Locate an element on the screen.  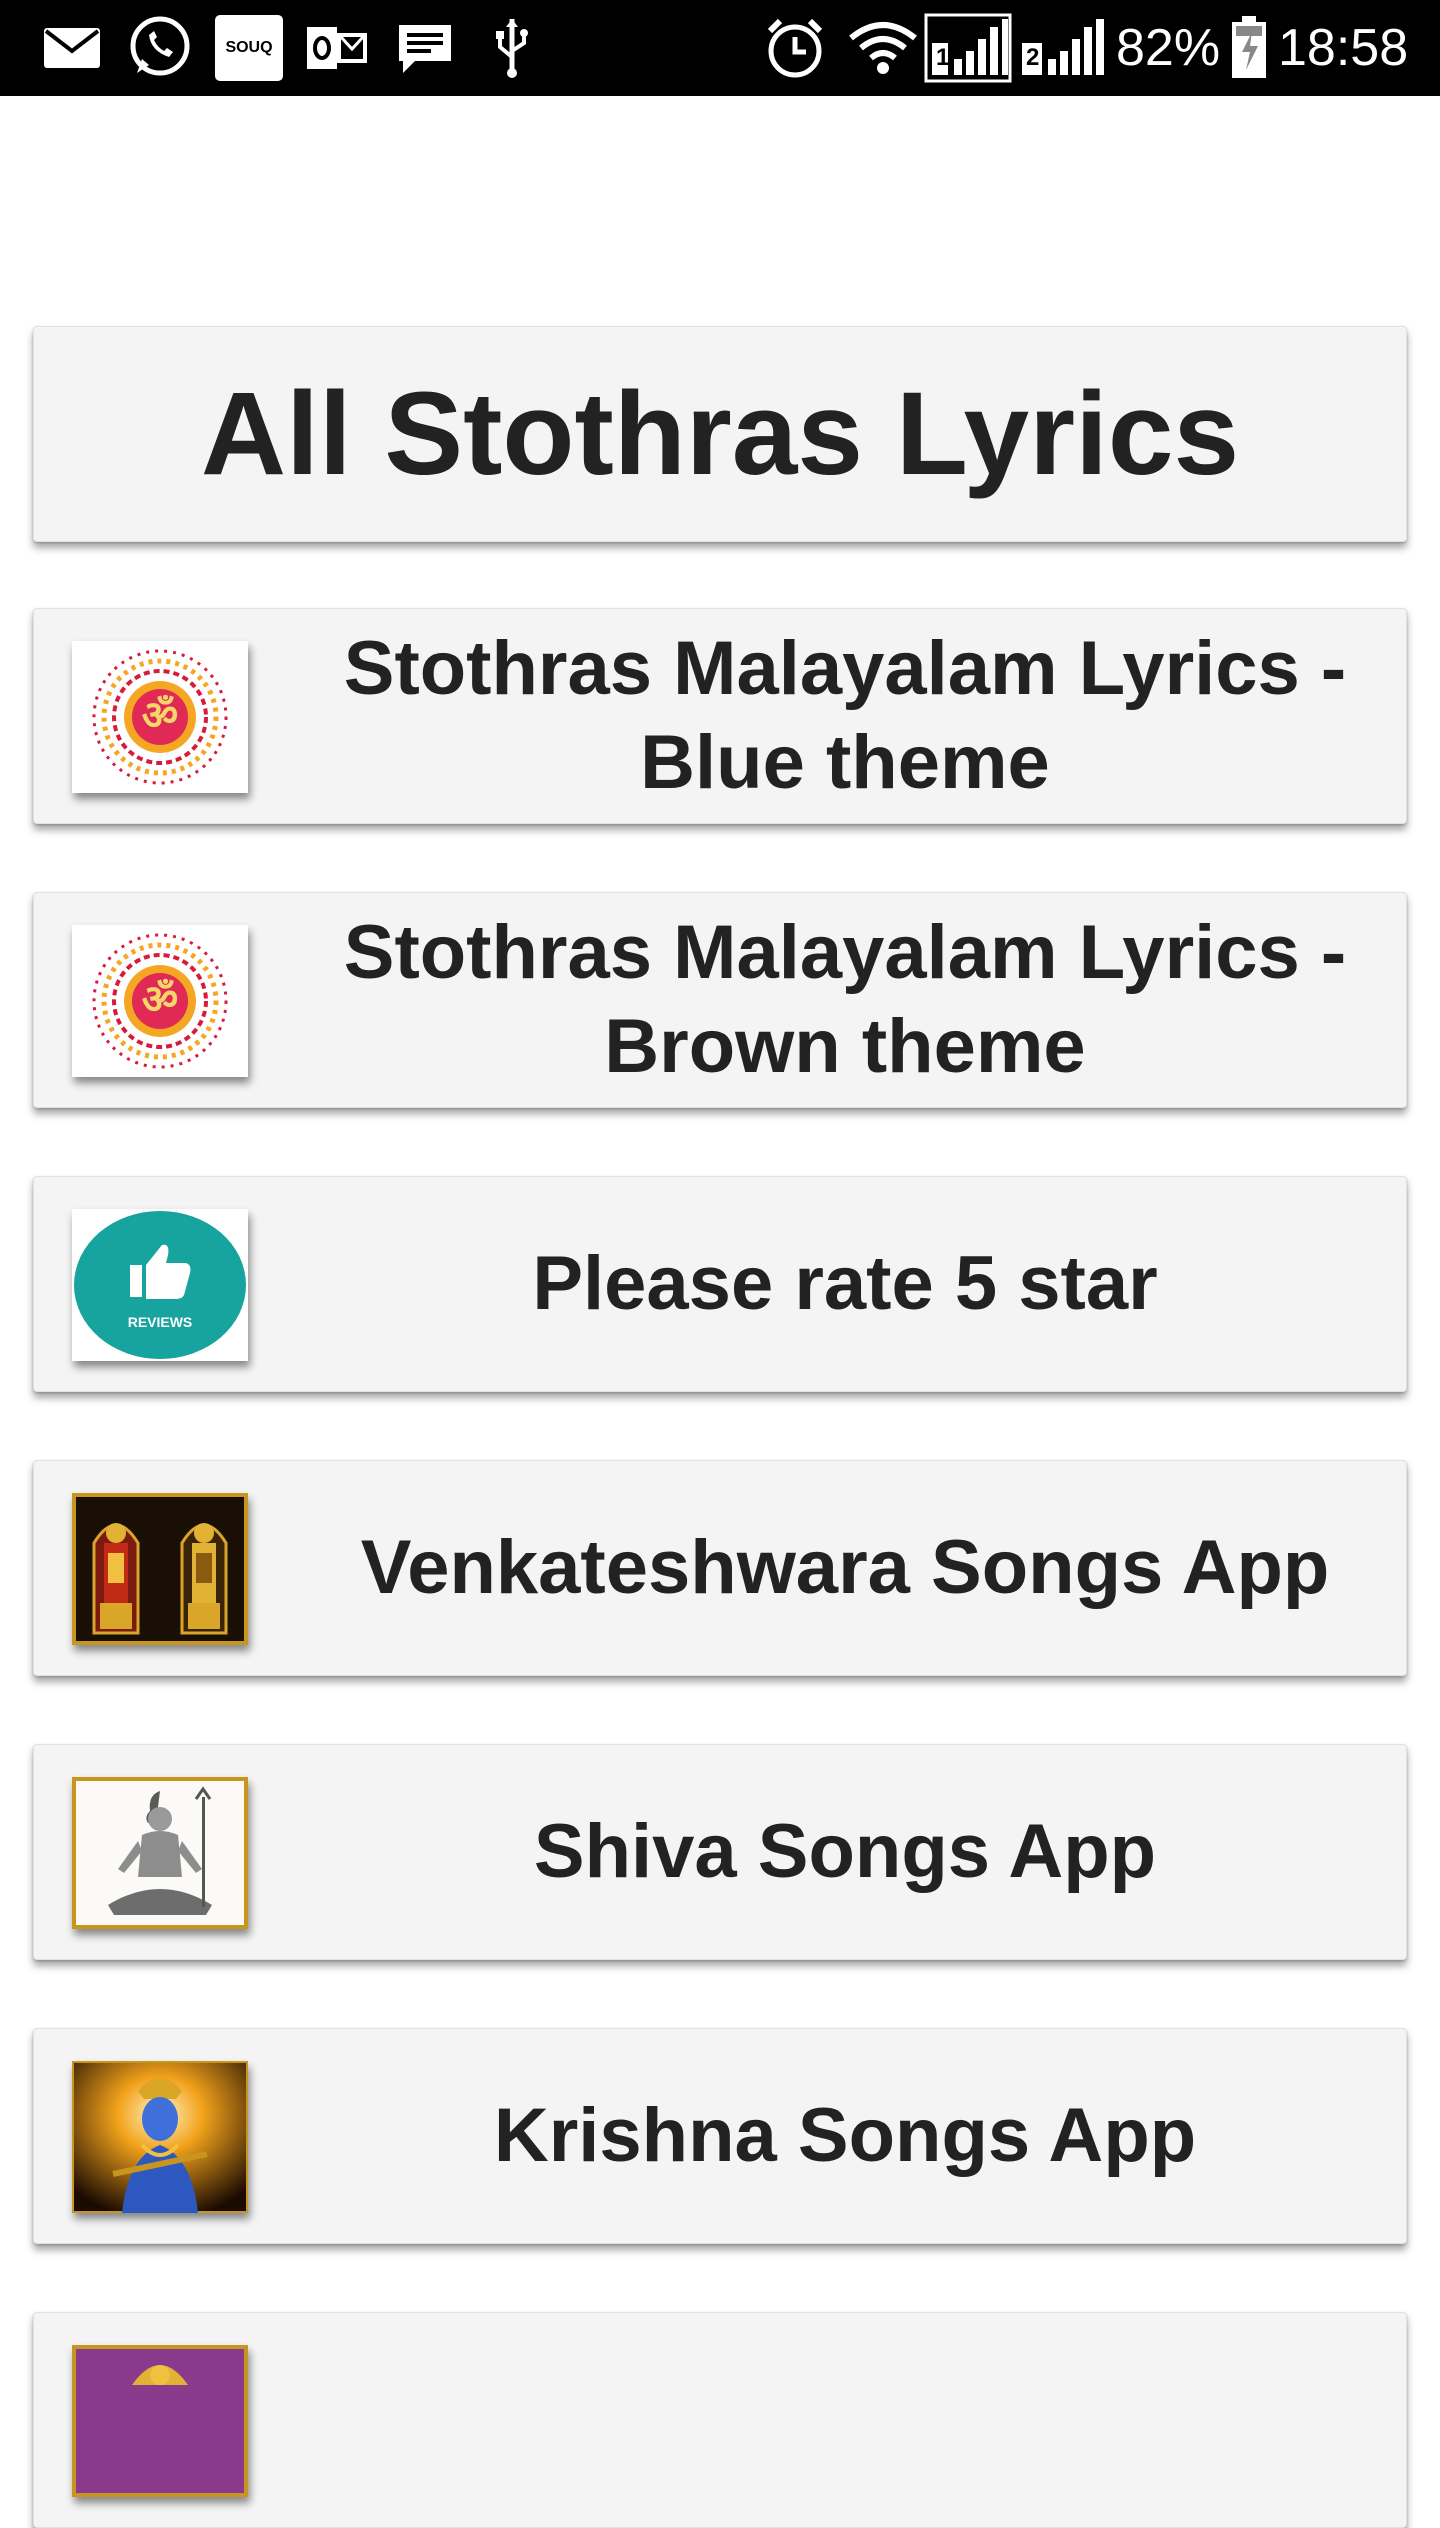
app-header-card: All Stothras Lyrics is located at coordinates (720, 434).